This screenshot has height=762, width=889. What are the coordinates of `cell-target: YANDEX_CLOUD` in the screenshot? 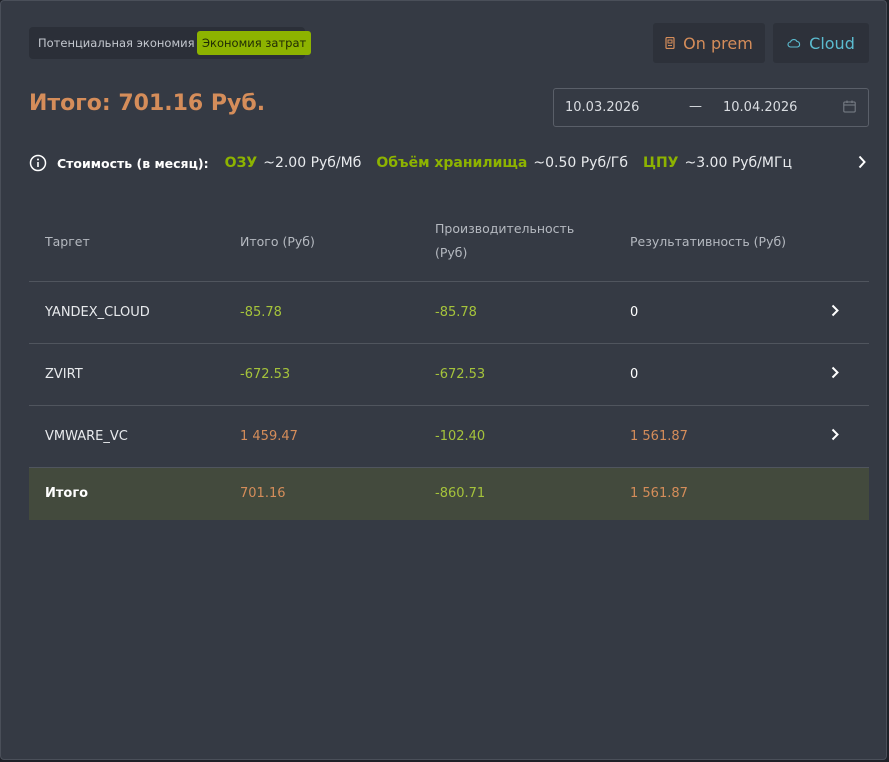 It's located at (97, 312).